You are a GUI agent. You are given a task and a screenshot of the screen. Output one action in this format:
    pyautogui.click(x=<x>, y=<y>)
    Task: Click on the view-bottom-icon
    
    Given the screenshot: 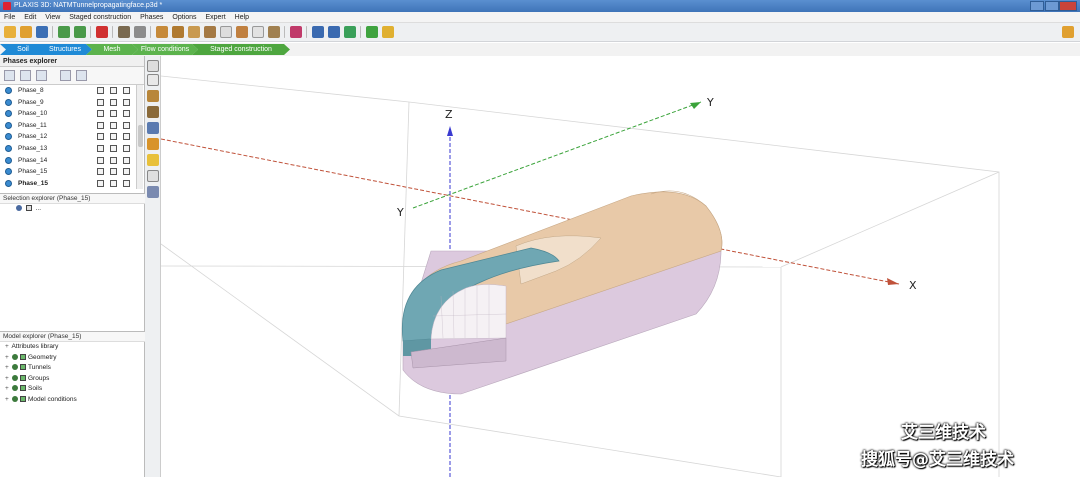 What is the action you would take?
    pyautogui.click(x=274, y=32)
    